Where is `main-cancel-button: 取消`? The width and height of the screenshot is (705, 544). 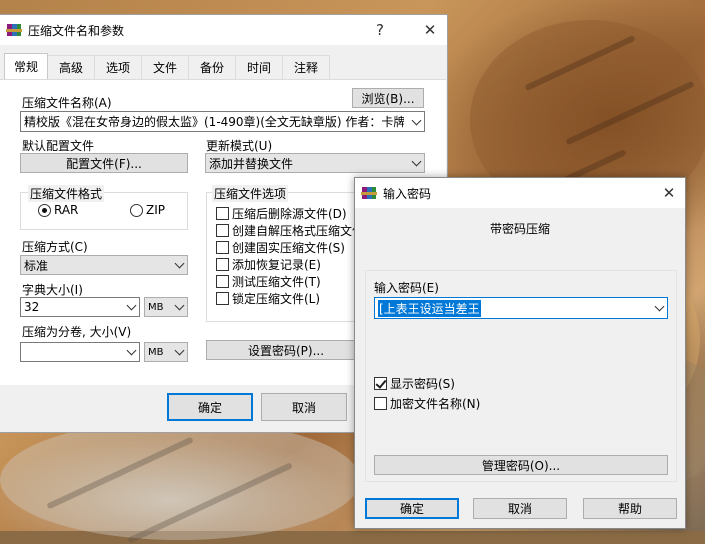
main-cancel-button: 取消 is located at coordinates (304, 407).